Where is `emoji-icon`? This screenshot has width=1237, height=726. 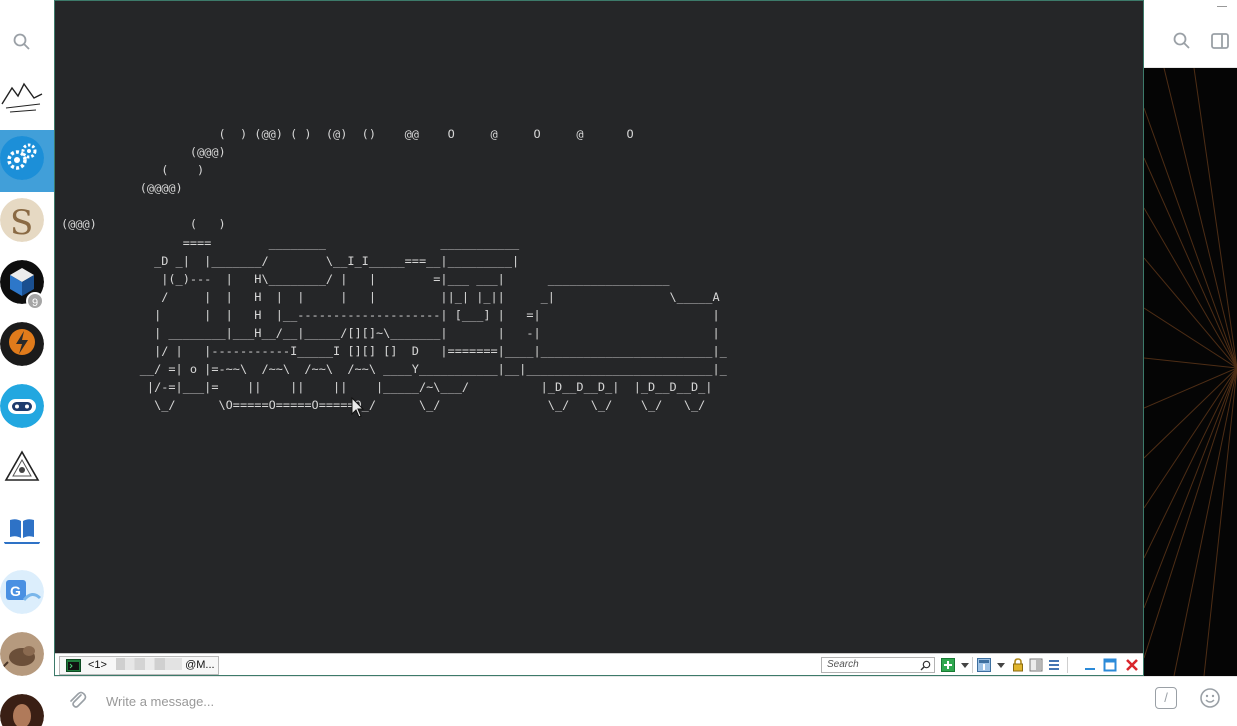
emoji-icon is located at coordinates (1210, 698).